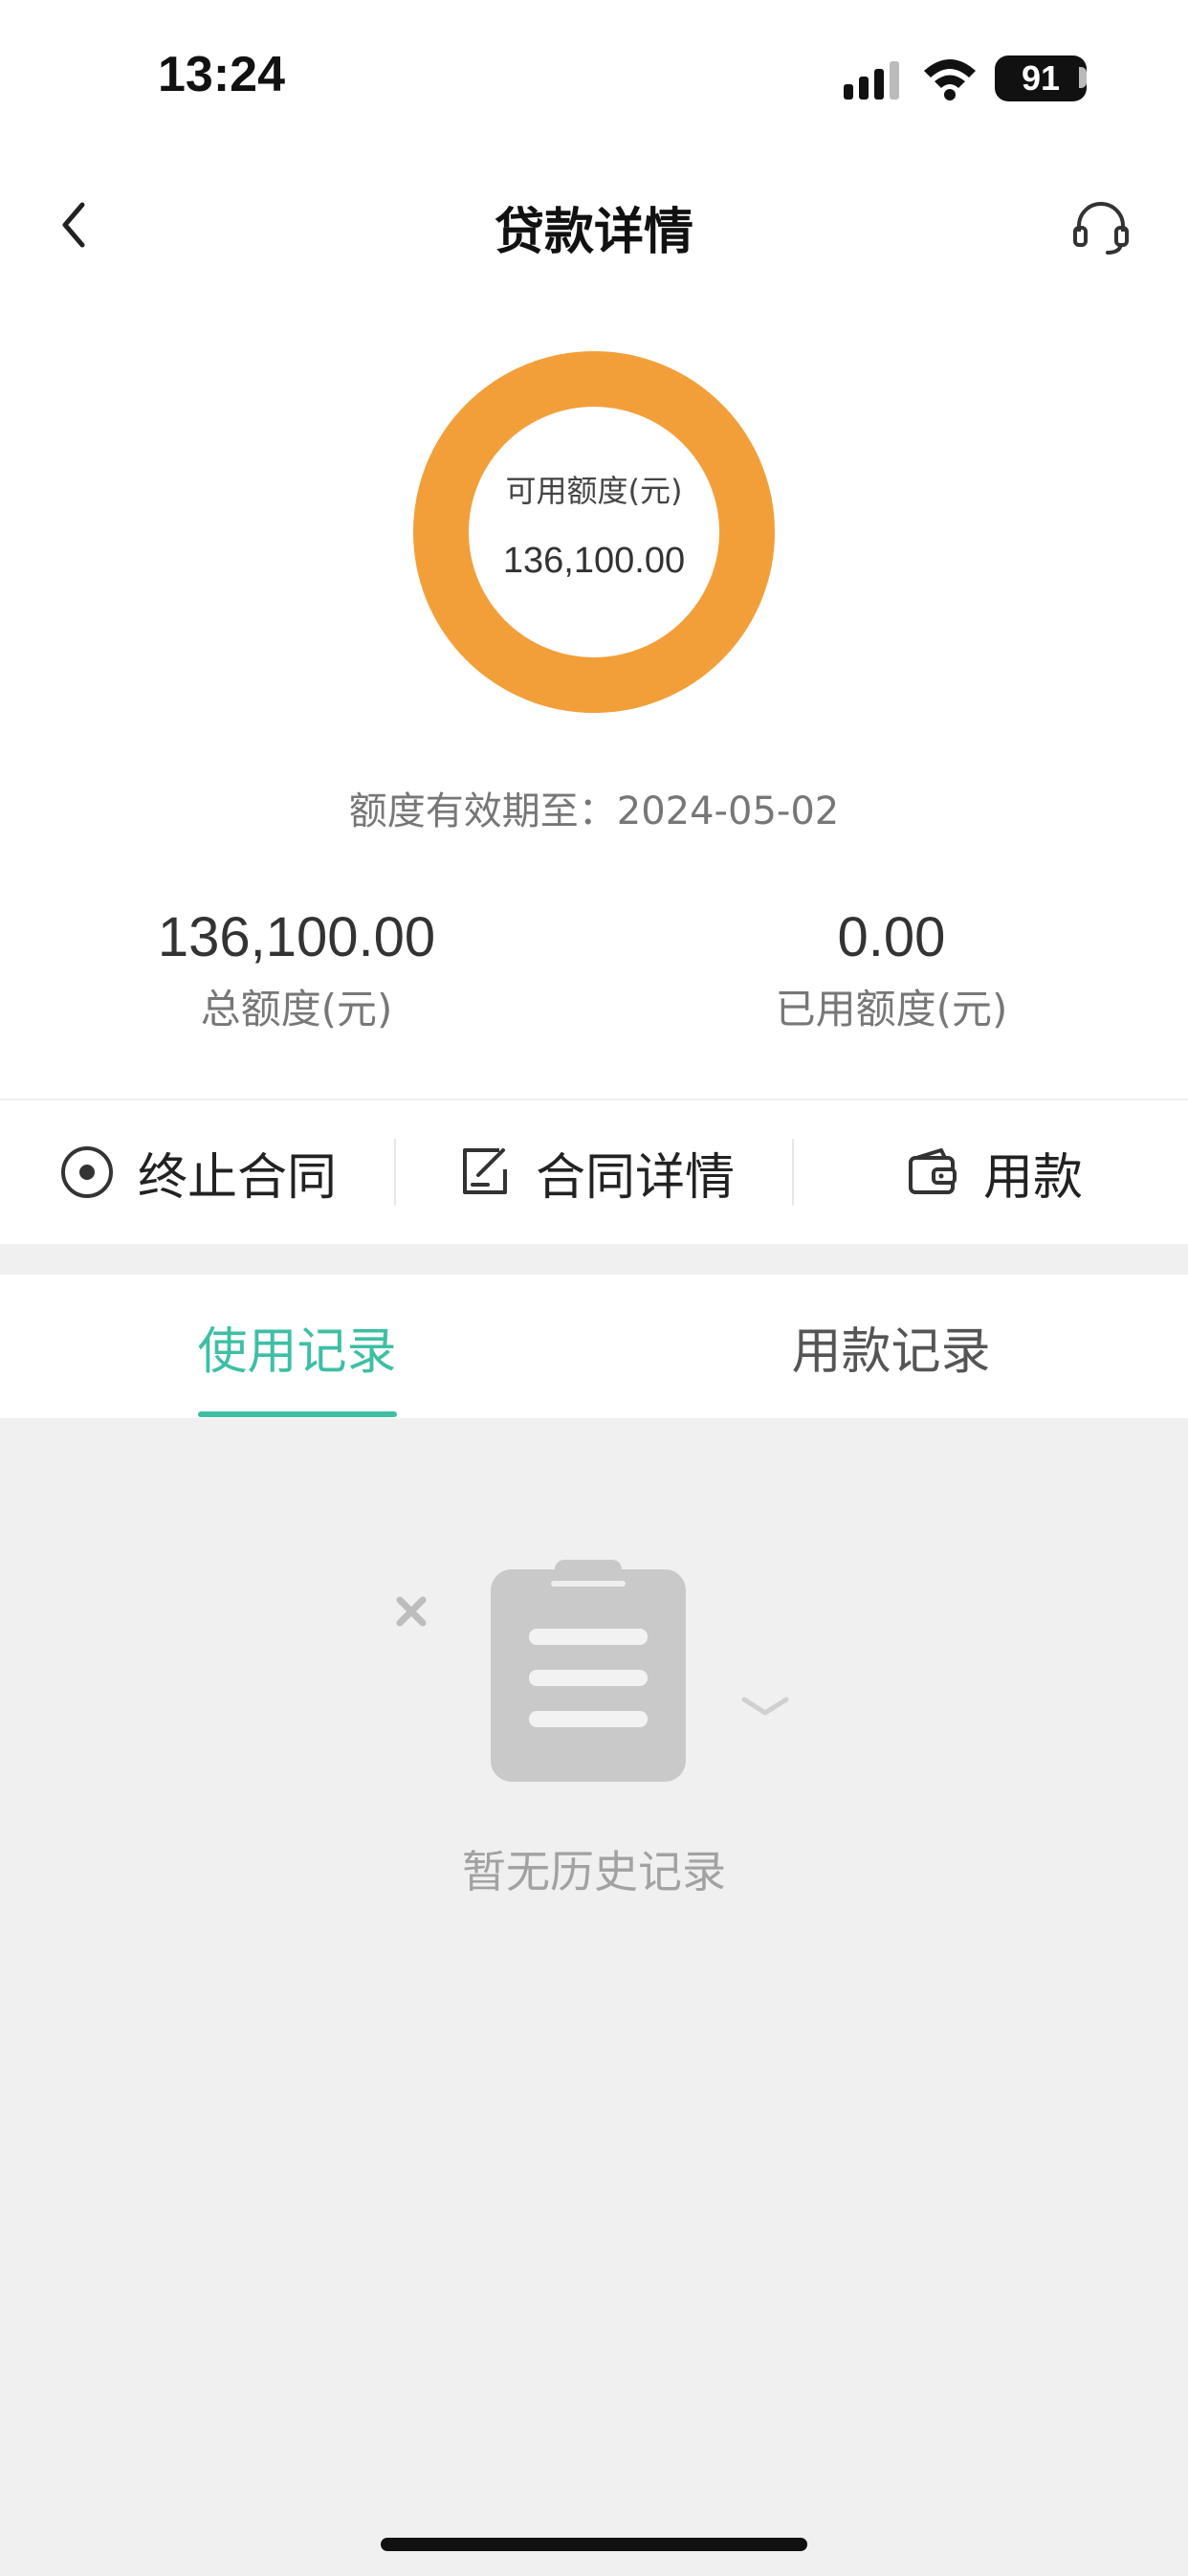 This screenshot has height=2576, width=1188. Describe the element at coordinates (594, 76) in the screenshot. I see `status-bar: 13:24 91` at that location.